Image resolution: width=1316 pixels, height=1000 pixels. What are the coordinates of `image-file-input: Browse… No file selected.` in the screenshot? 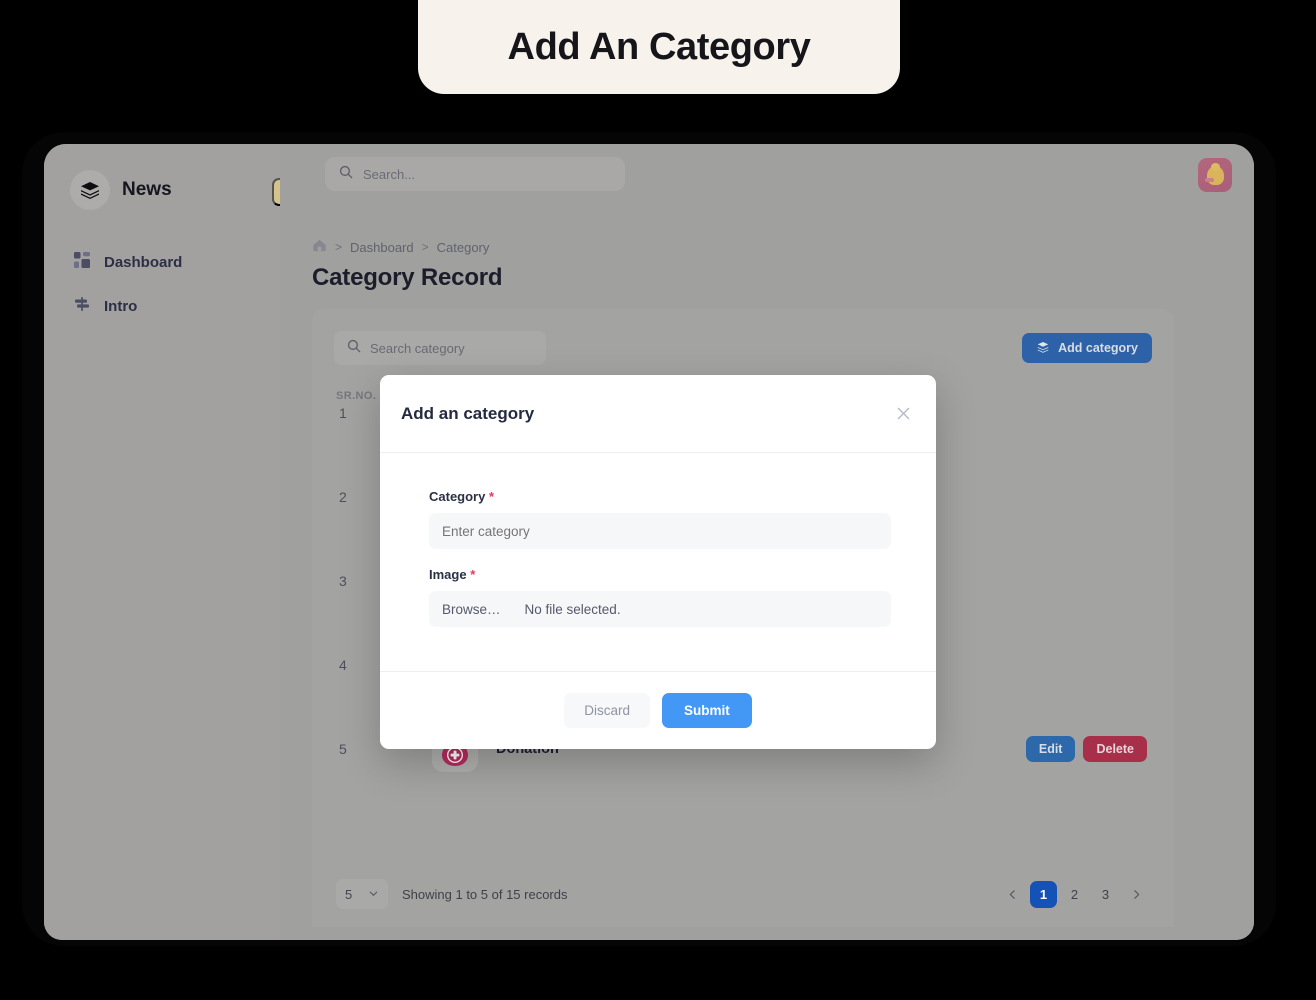 It's located at (660, 609).